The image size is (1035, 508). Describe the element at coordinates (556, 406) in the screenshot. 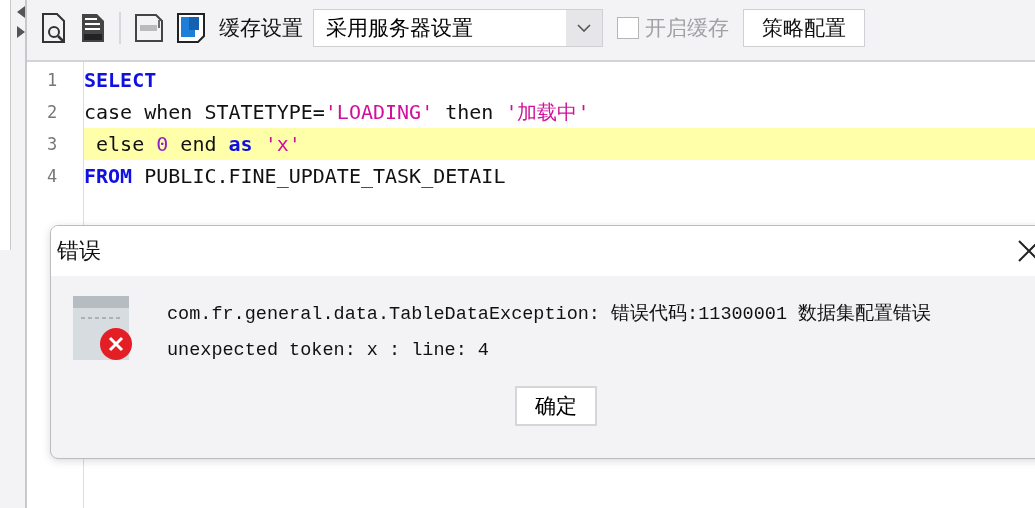

I see `ok-button: 确定` at that location.